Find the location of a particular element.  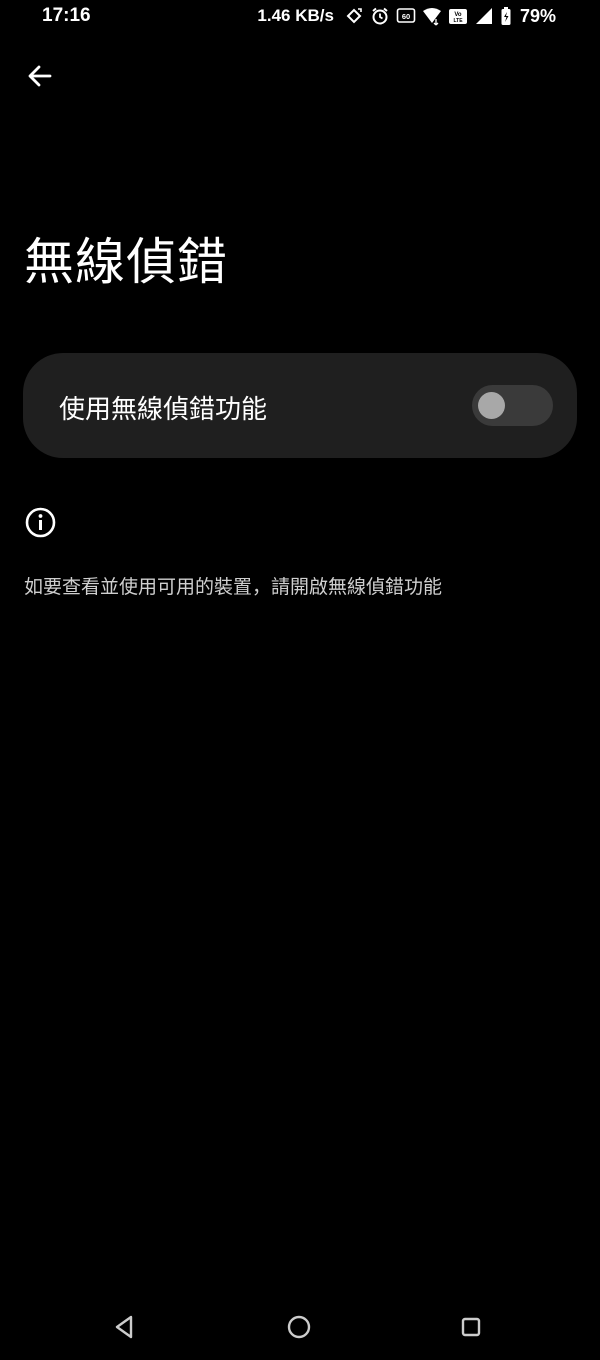

nav-home-icon is located at coordinates (299, 1327).